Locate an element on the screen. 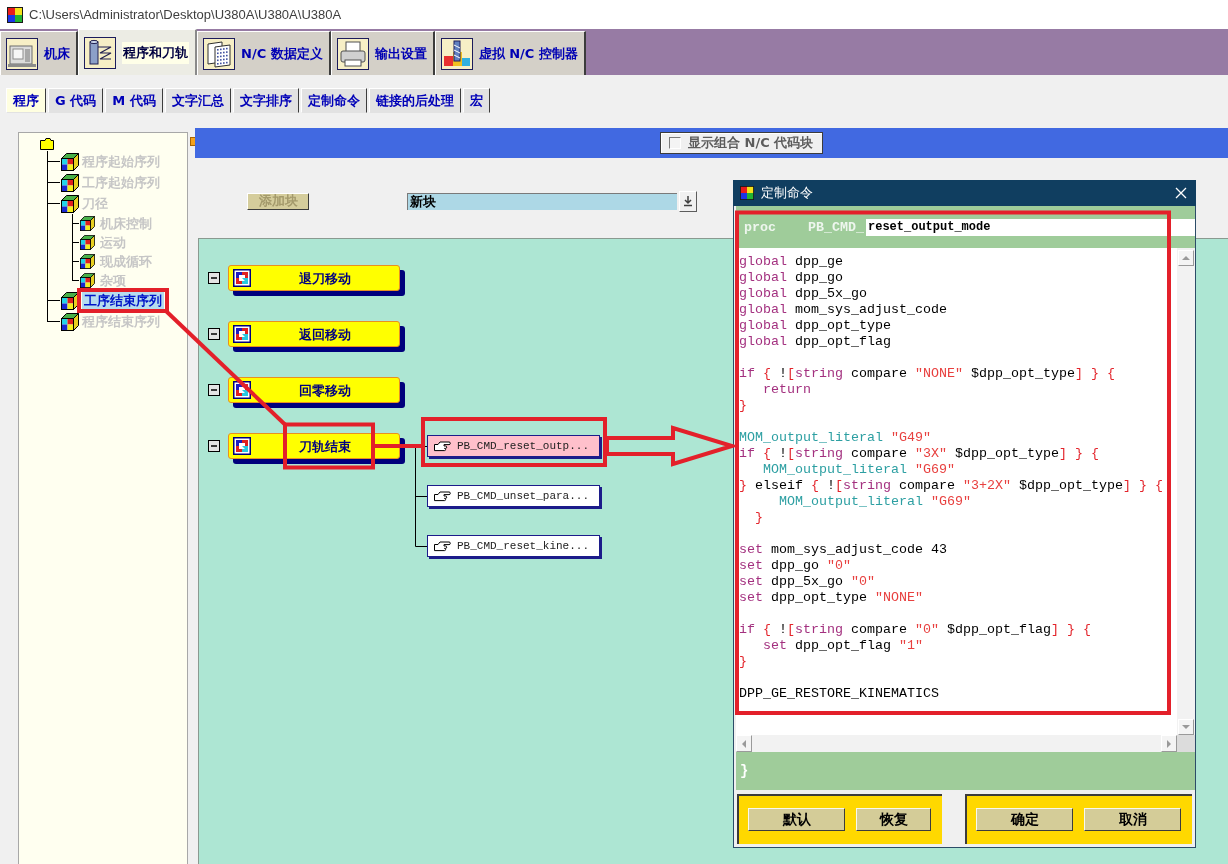 The image size is (1228, 864). tab: 程序 is located at coordinates (26, 100).